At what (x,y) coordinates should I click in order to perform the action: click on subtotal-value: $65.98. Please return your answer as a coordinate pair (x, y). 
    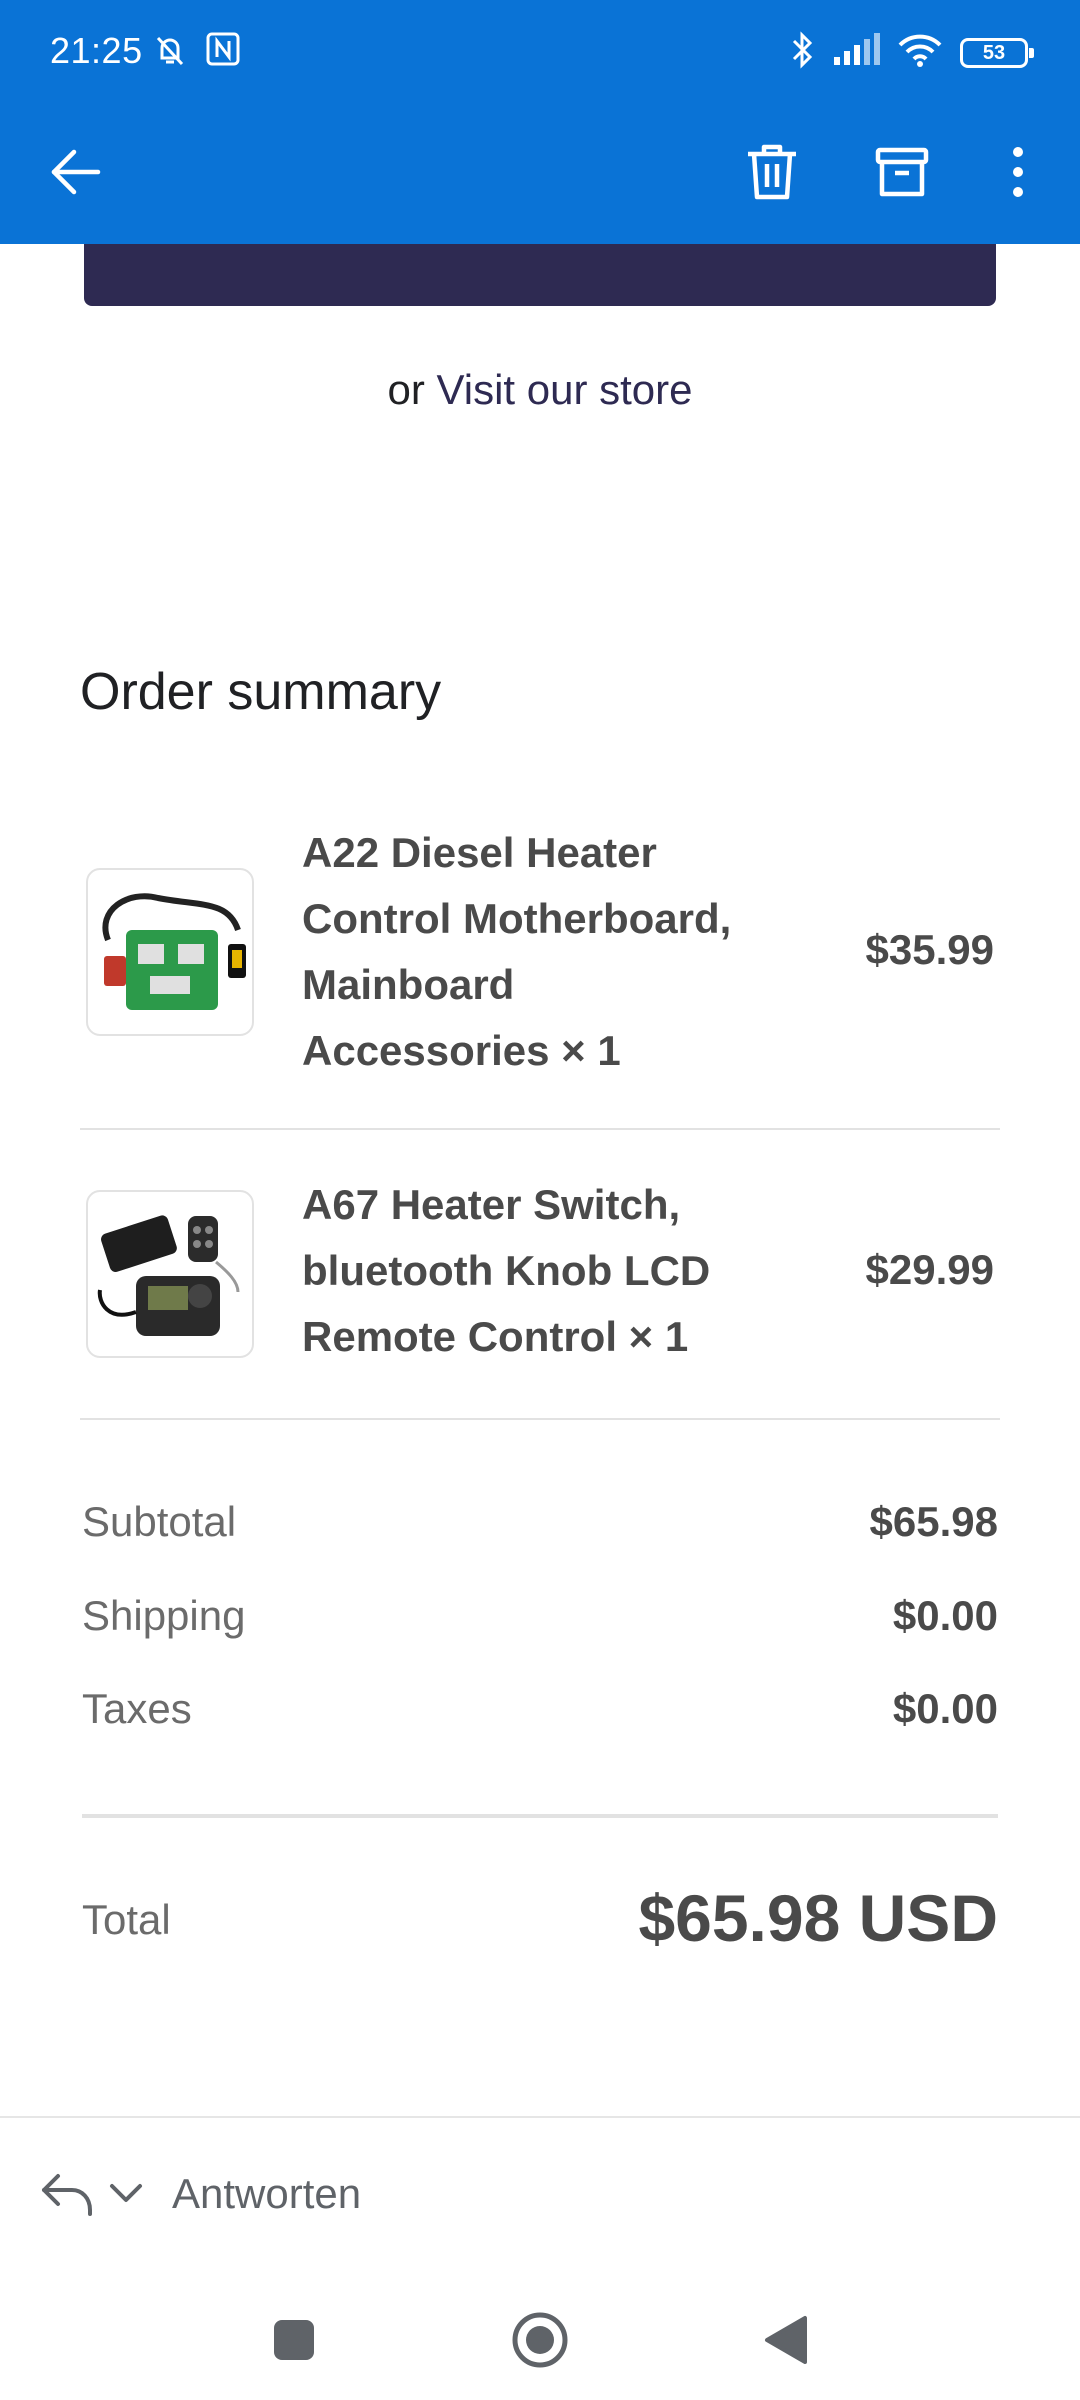
    Looking at the image, I should click on (933, 1521).